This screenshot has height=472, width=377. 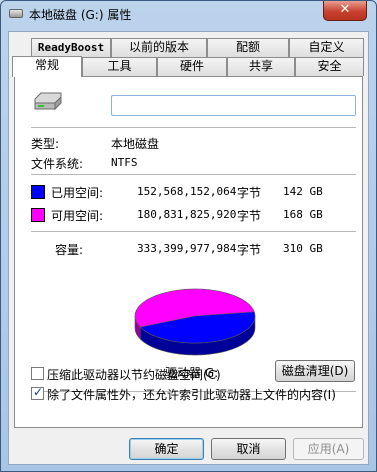 I want to click on filesystem-label: 文件系统:, so click(x=57, y=164).